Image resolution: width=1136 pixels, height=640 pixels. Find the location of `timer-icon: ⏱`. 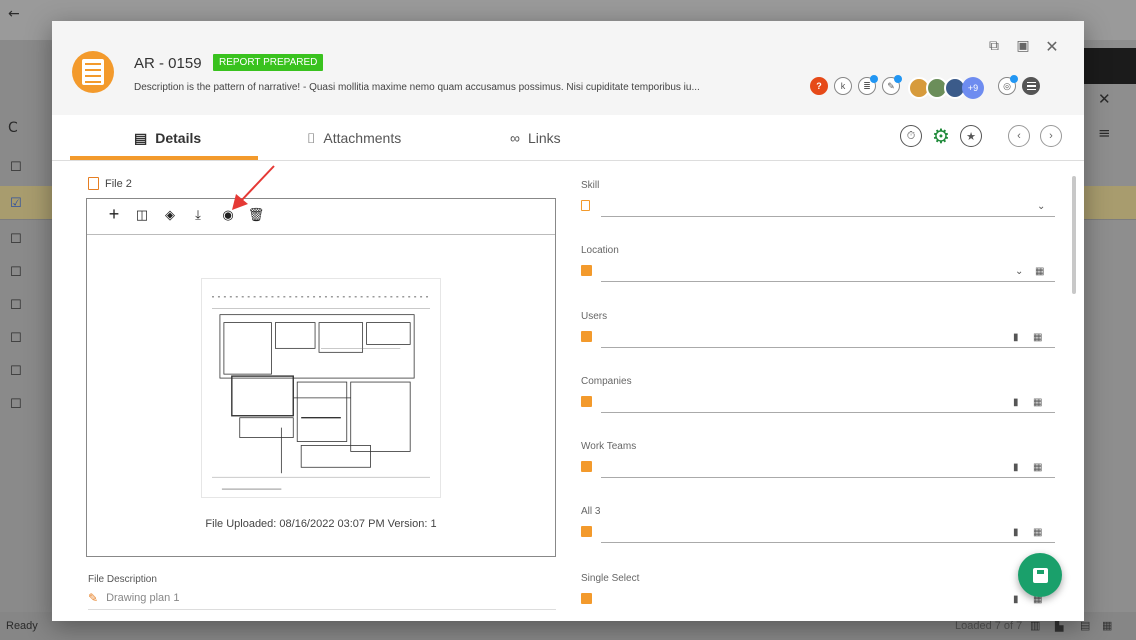

timer-icon: ⏱ is located at coordinates (911, 136).